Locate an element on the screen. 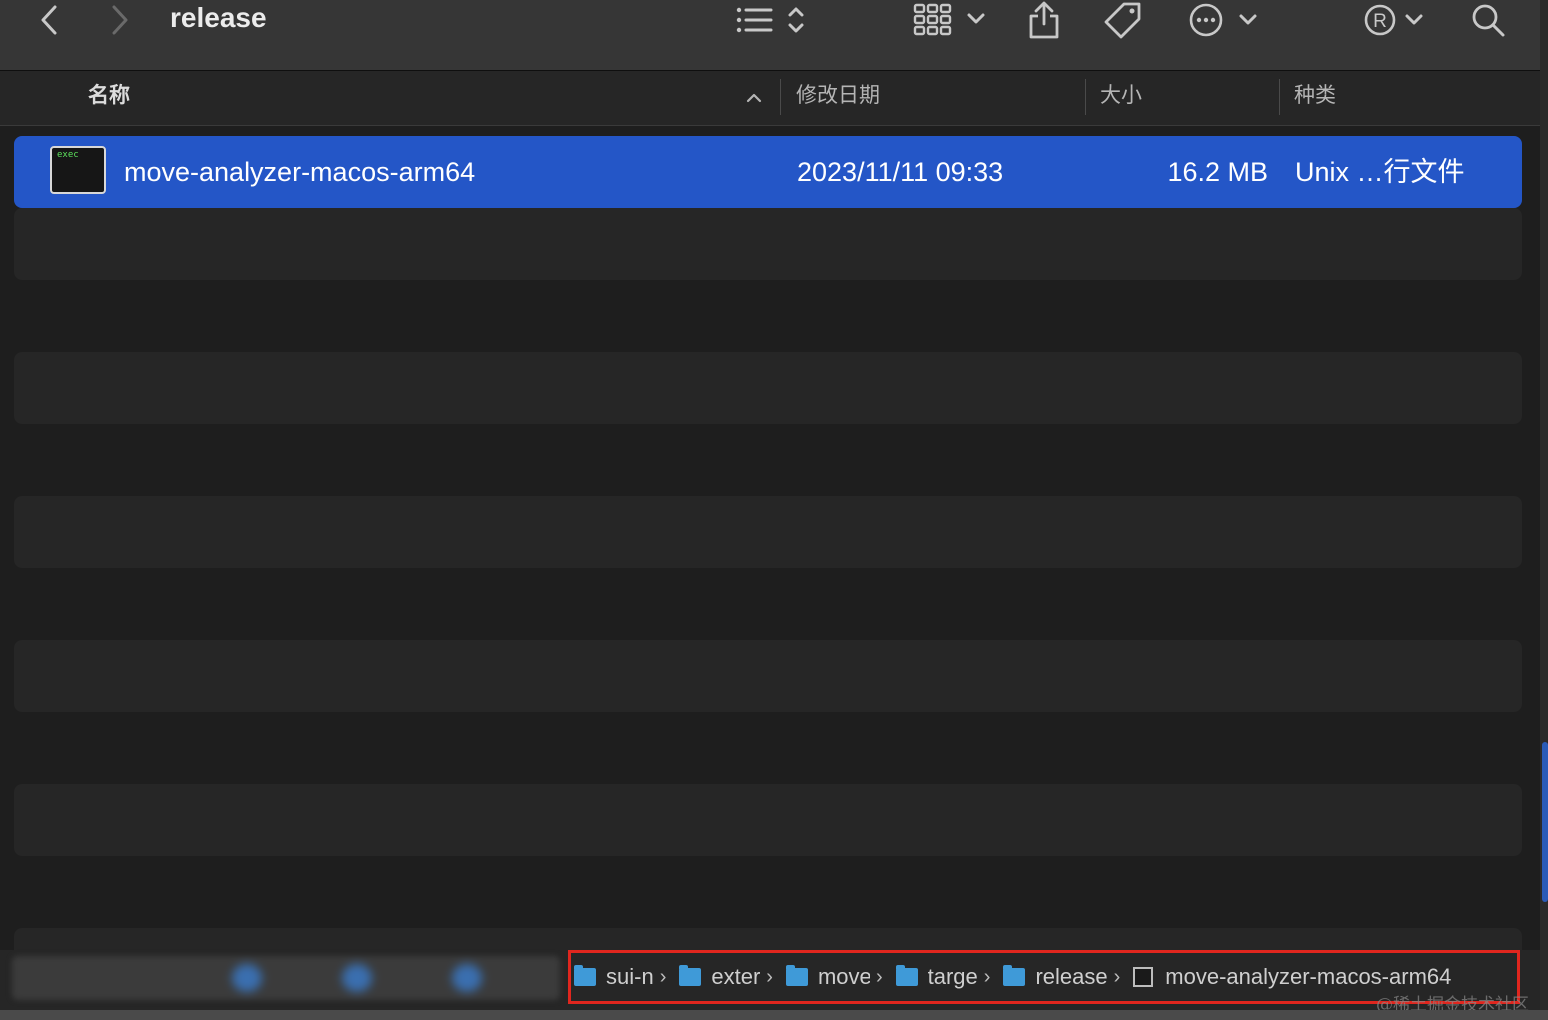 This screenshot has height=1020, width=1548. search-button is located at coordinates (1488, 20).